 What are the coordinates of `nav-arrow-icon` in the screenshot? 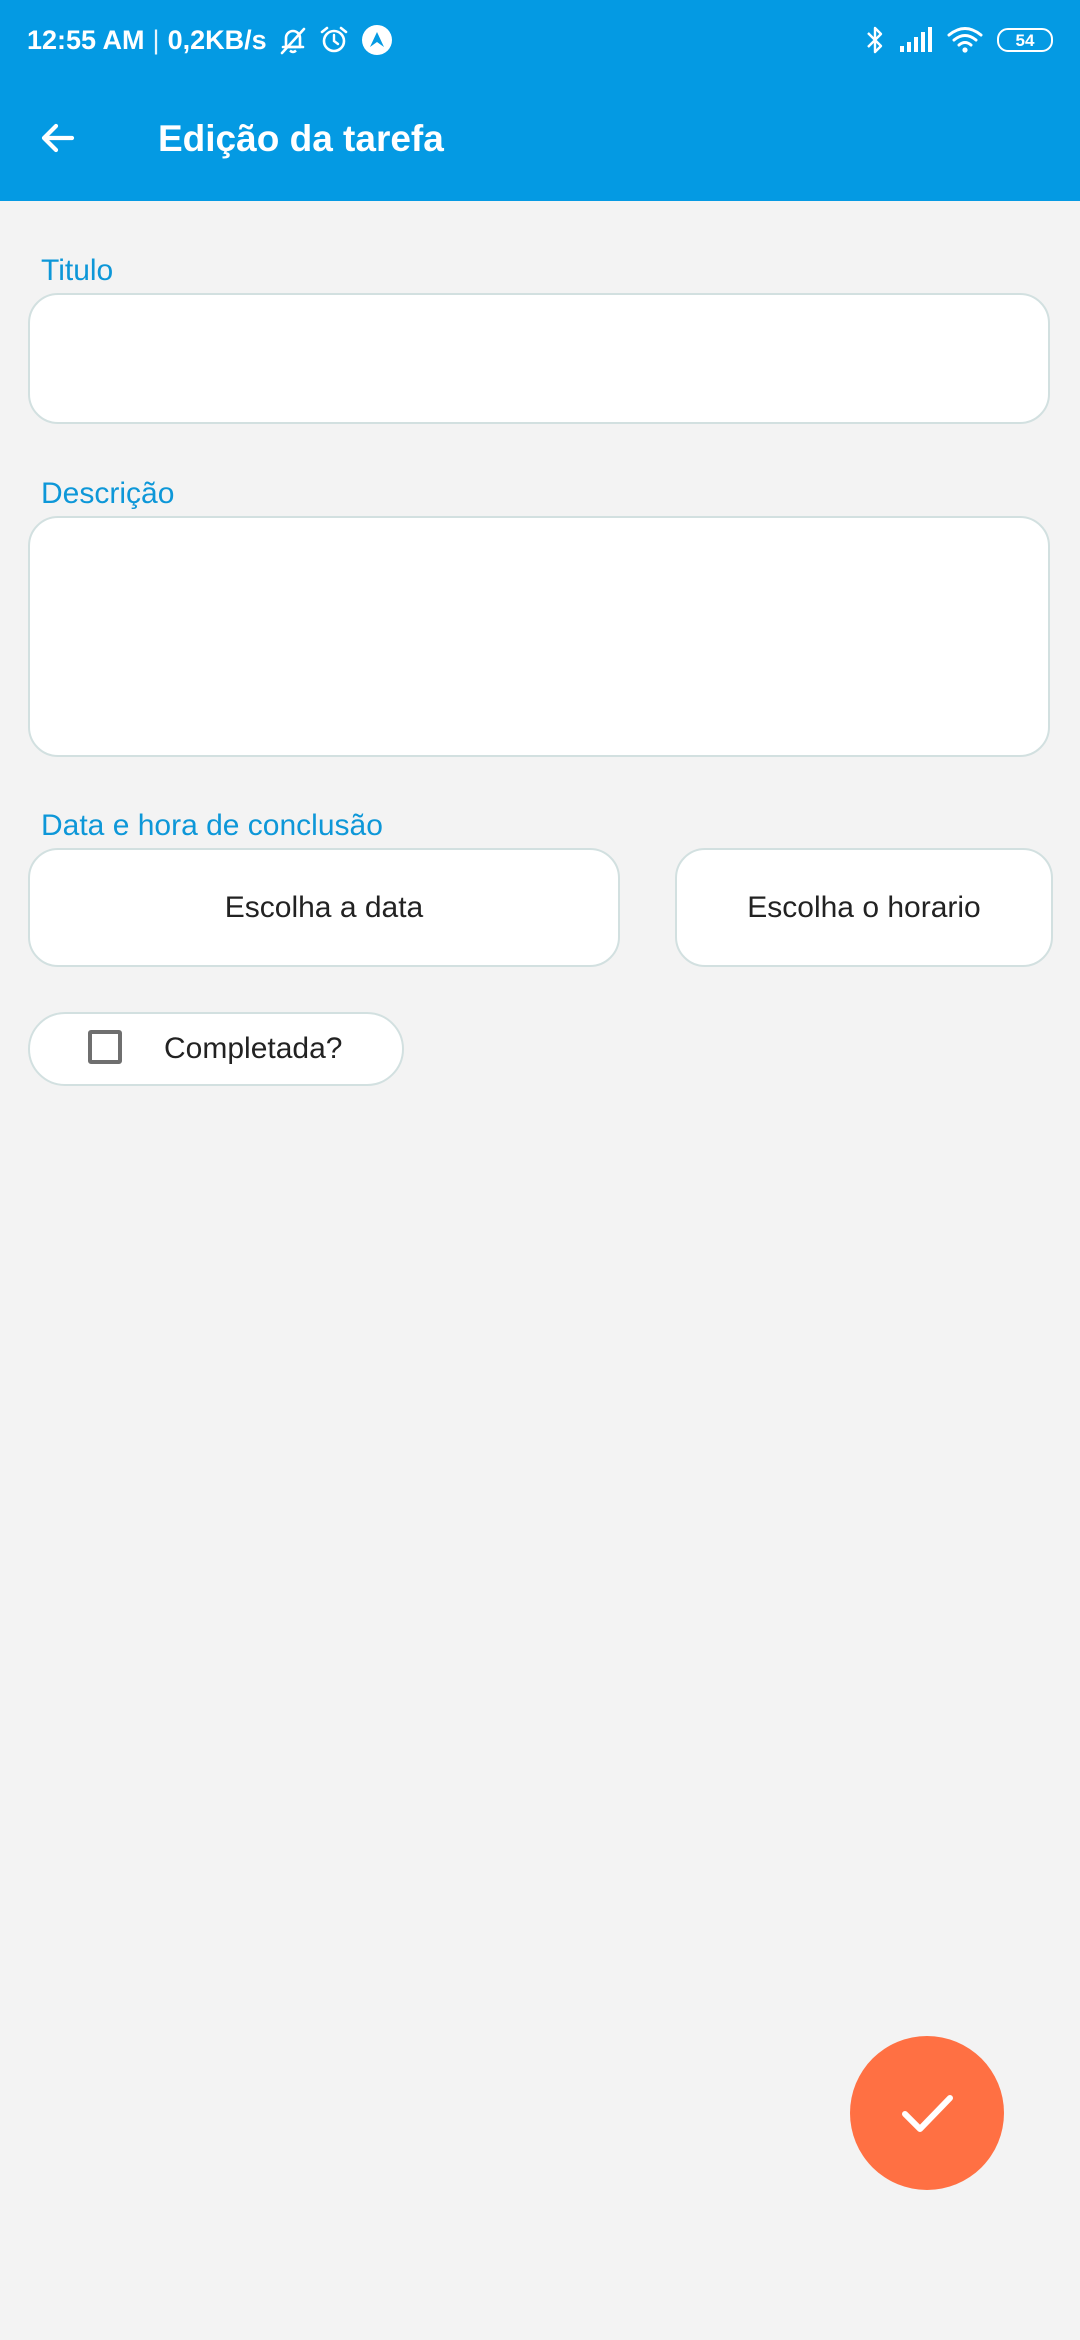 It's located at (377, 40).